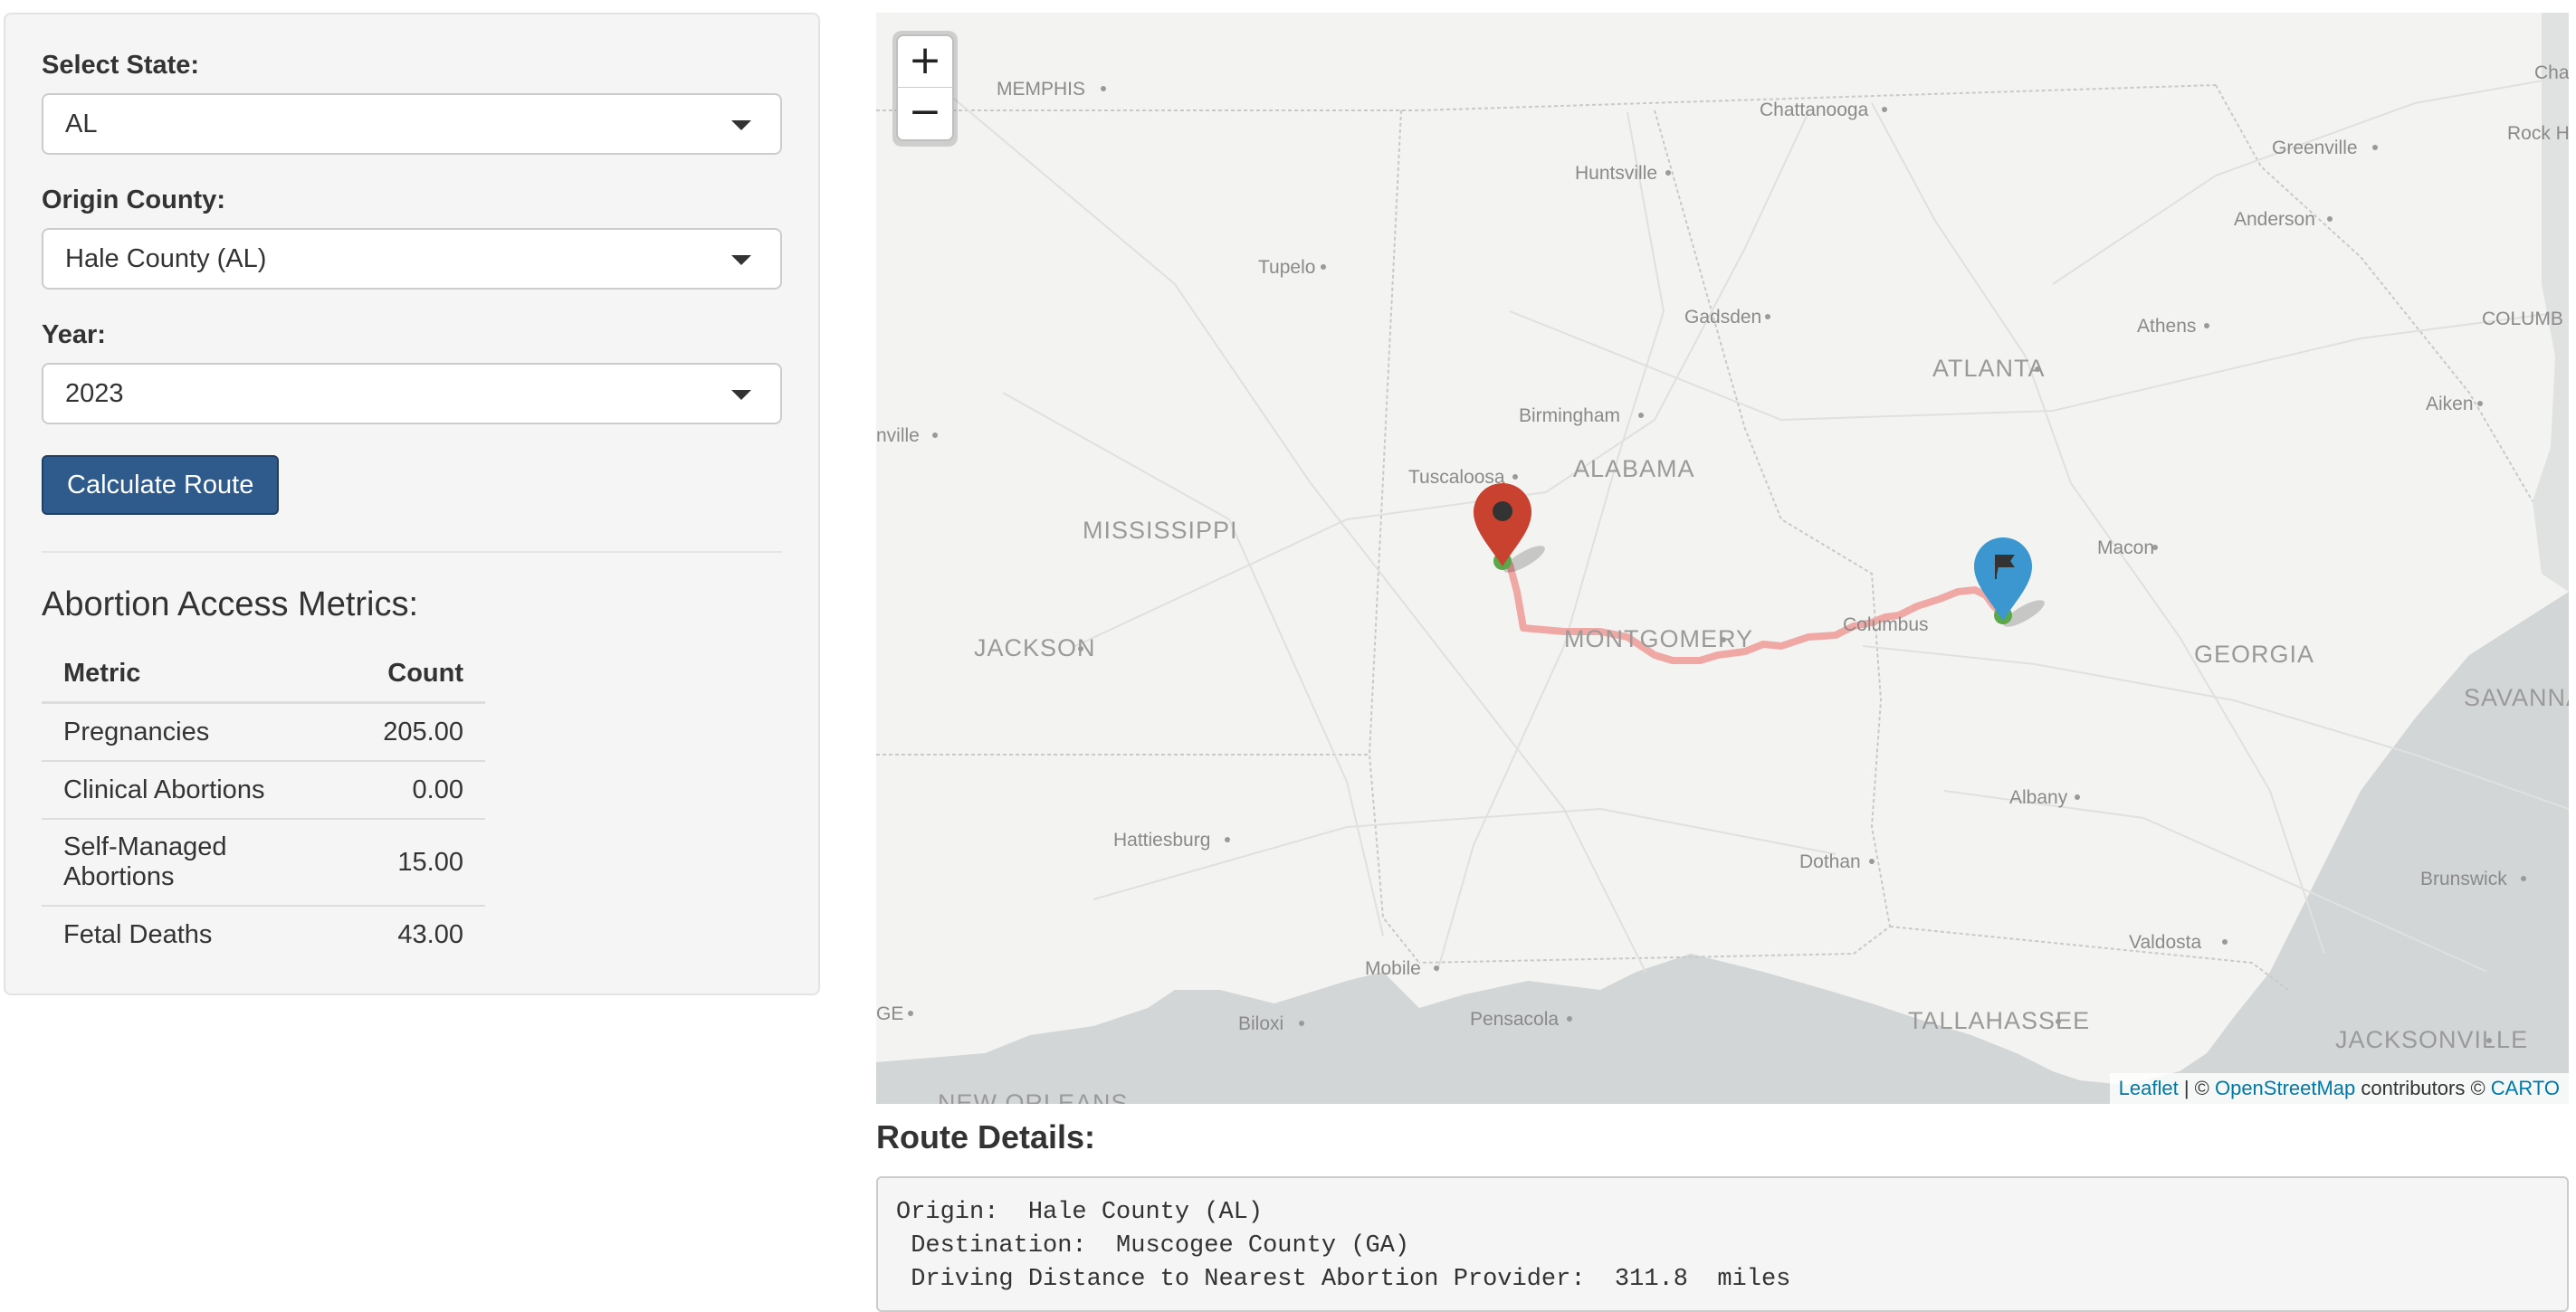  What do you see at coordinates (2126, 547) in the screenshot?
I see `city-label: Macon` at bounding box center [2126, 547].